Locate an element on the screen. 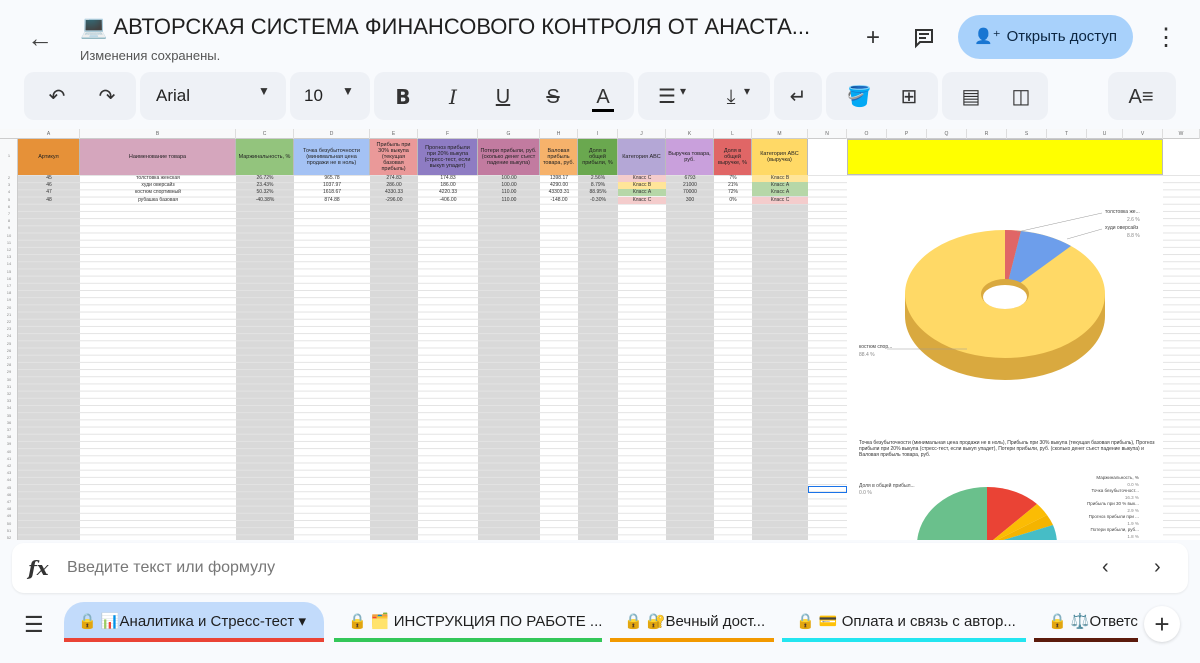 This screenshot has height=663, width=1200. fill-color-icon: 🪣 is located at coordinates (859, 97).